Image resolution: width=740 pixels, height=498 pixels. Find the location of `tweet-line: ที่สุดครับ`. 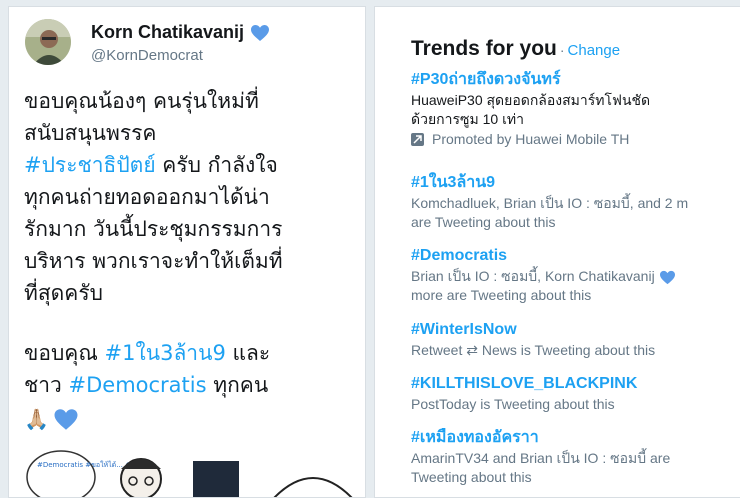

tweet-line: ที่สุดครับ is located at coordinates (63, 293).